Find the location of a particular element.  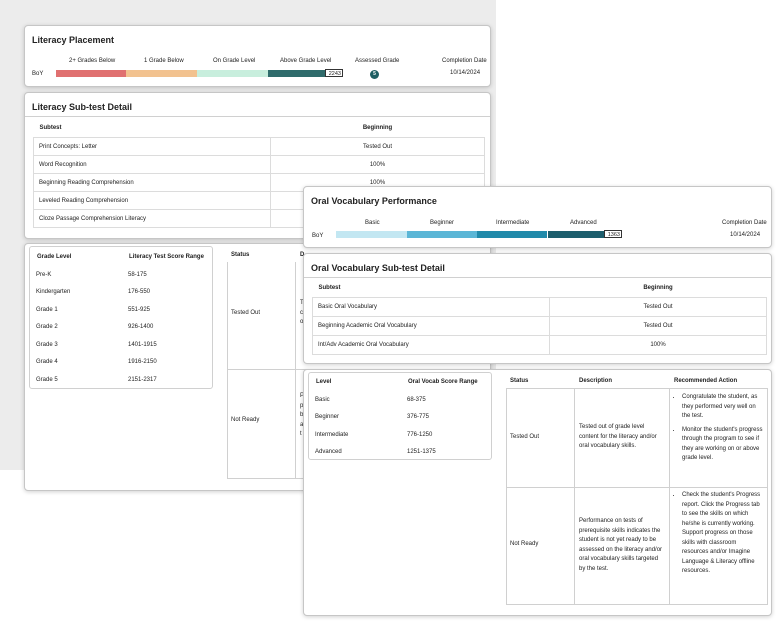

level-label: Above Grade Level is located at coordinates (306, 61).